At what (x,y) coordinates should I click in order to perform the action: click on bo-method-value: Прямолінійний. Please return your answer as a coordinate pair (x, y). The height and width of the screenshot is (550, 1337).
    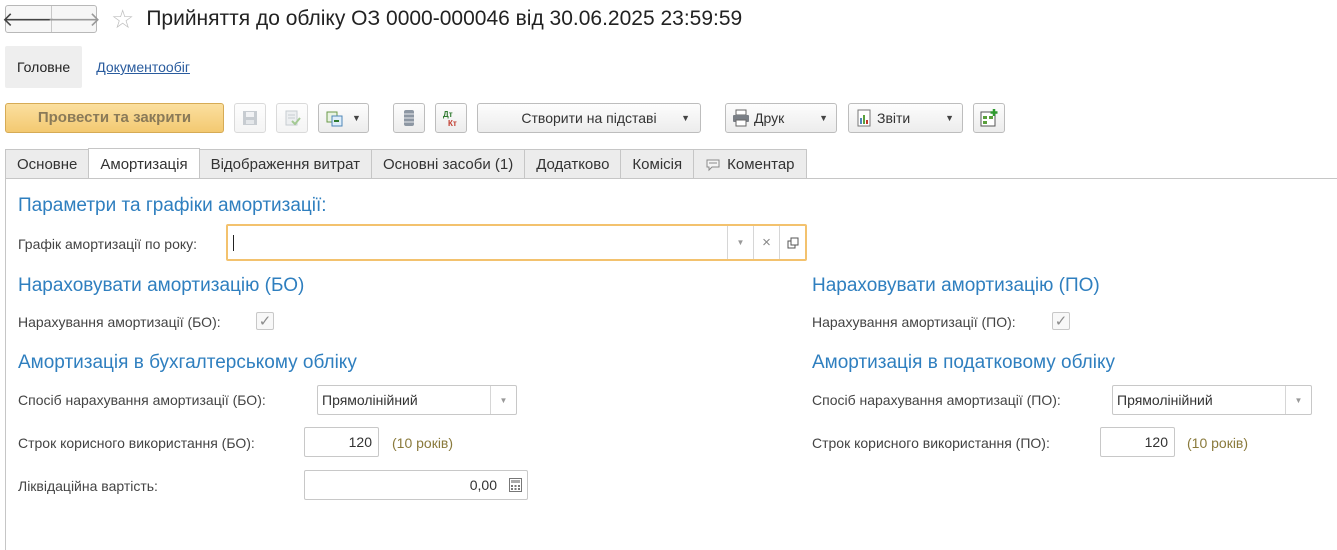
    Looking at the image, I should click on (370, 400).